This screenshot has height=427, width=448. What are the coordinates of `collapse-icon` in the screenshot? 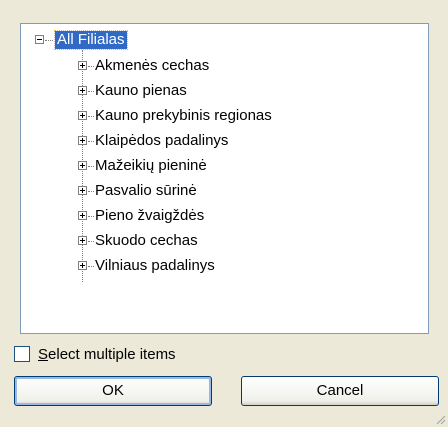 It's located at (39, 39).